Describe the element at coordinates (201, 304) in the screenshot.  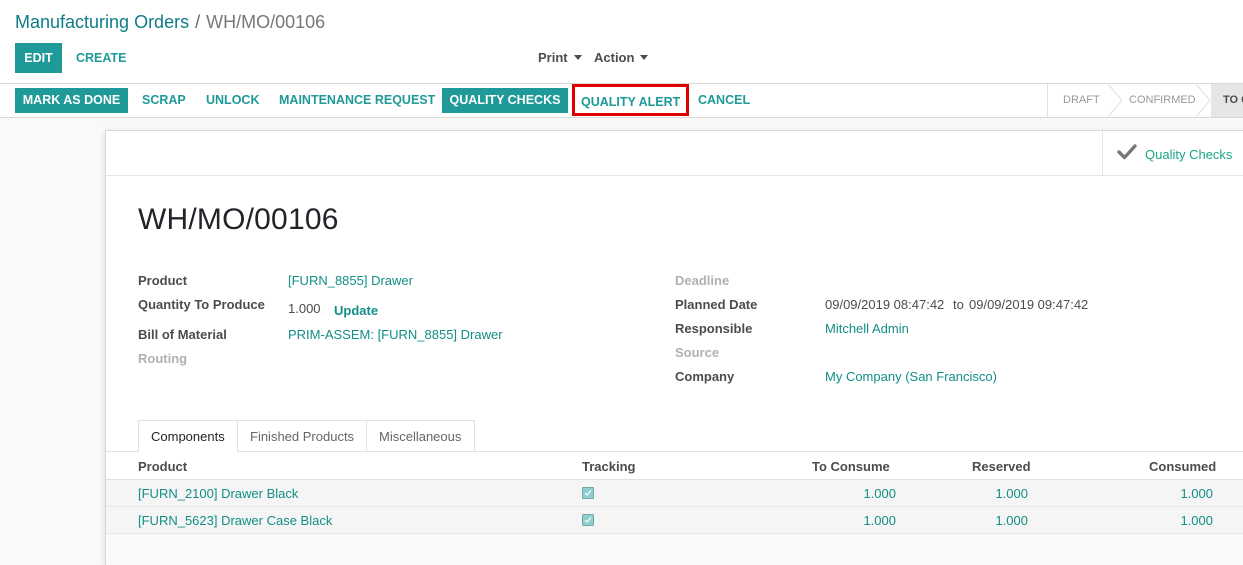
I see `quantity-to-produce-label: Quantity To Produce` at that location.